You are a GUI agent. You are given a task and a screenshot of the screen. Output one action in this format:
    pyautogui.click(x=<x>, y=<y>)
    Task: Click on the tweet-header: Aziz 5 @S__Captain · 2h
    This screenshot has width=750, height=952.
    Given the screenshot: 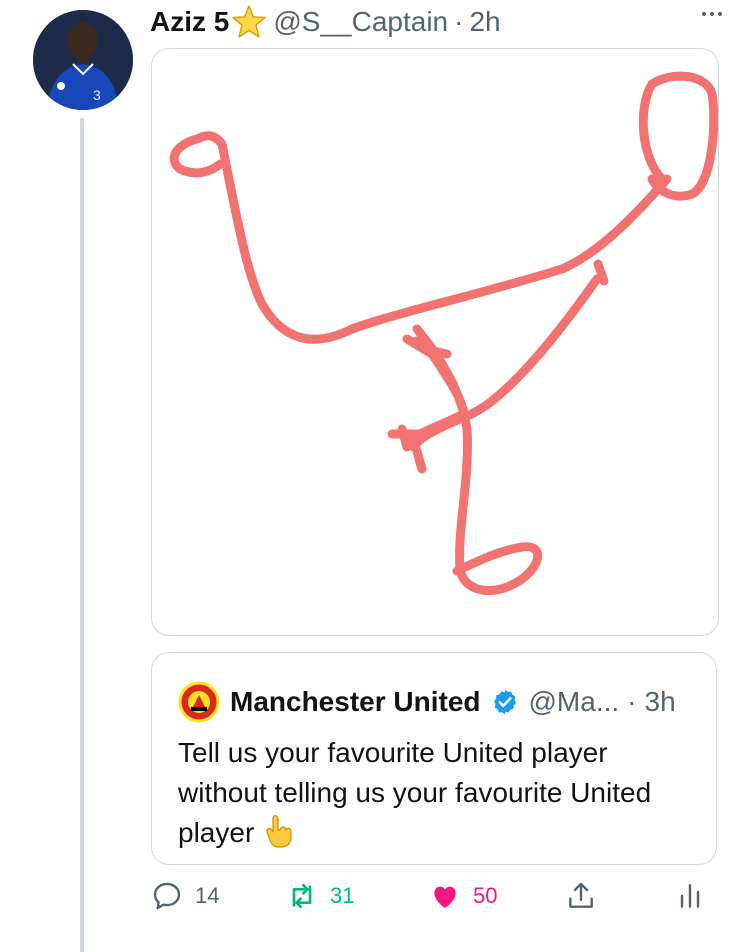 What is the action you would take?
    pyautogui.click(x=325, y=22)
    